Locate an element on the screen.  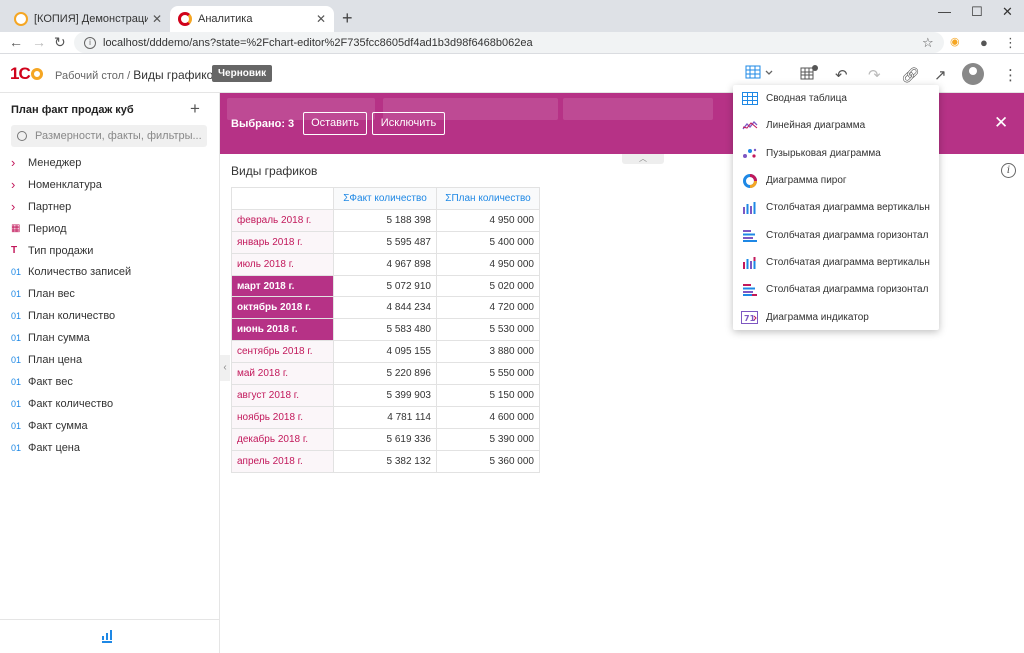
field-item: 01 План цена is located at coordinates (111, 360).